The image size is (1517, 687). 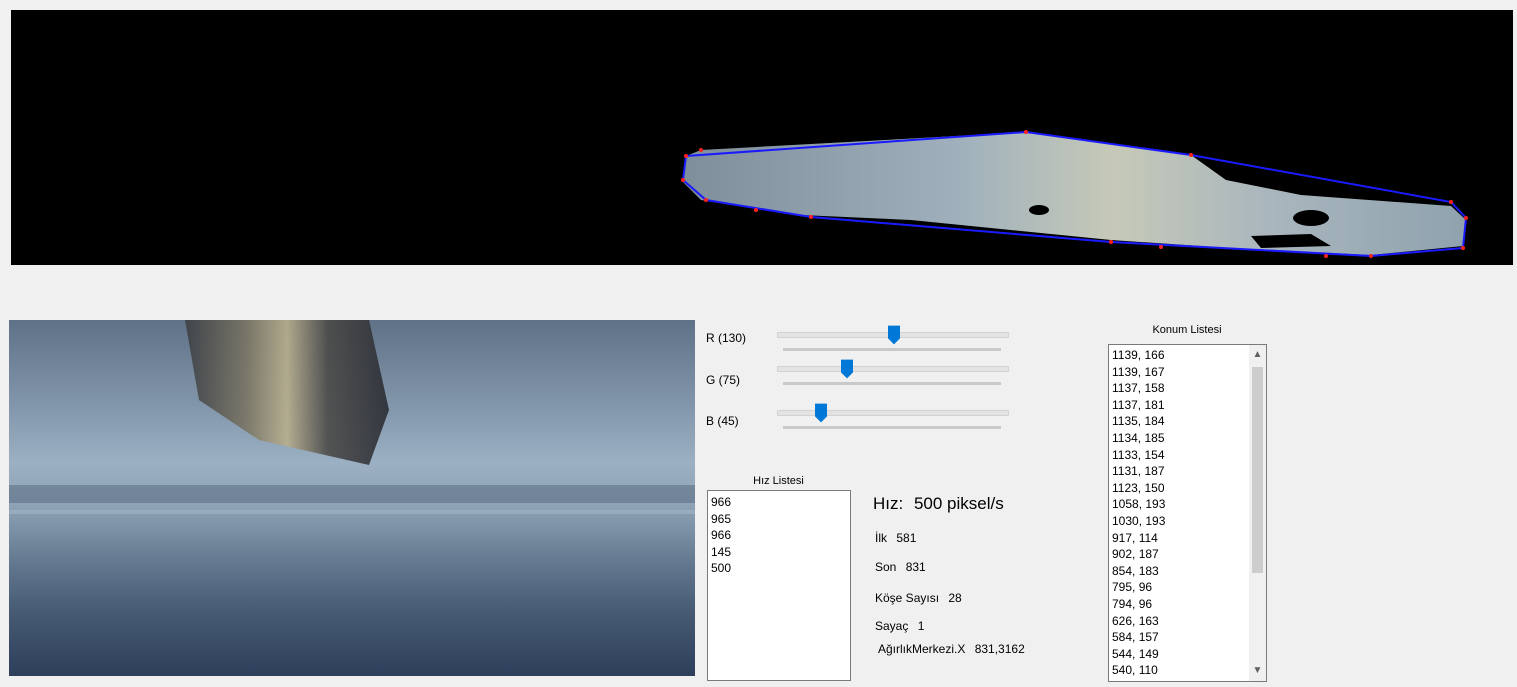 What do you see at coordinates (922, 649) in the screenshot?
I see `centroid-label: AğırlıkMerkezi.X` at bounding box center [922, 649].